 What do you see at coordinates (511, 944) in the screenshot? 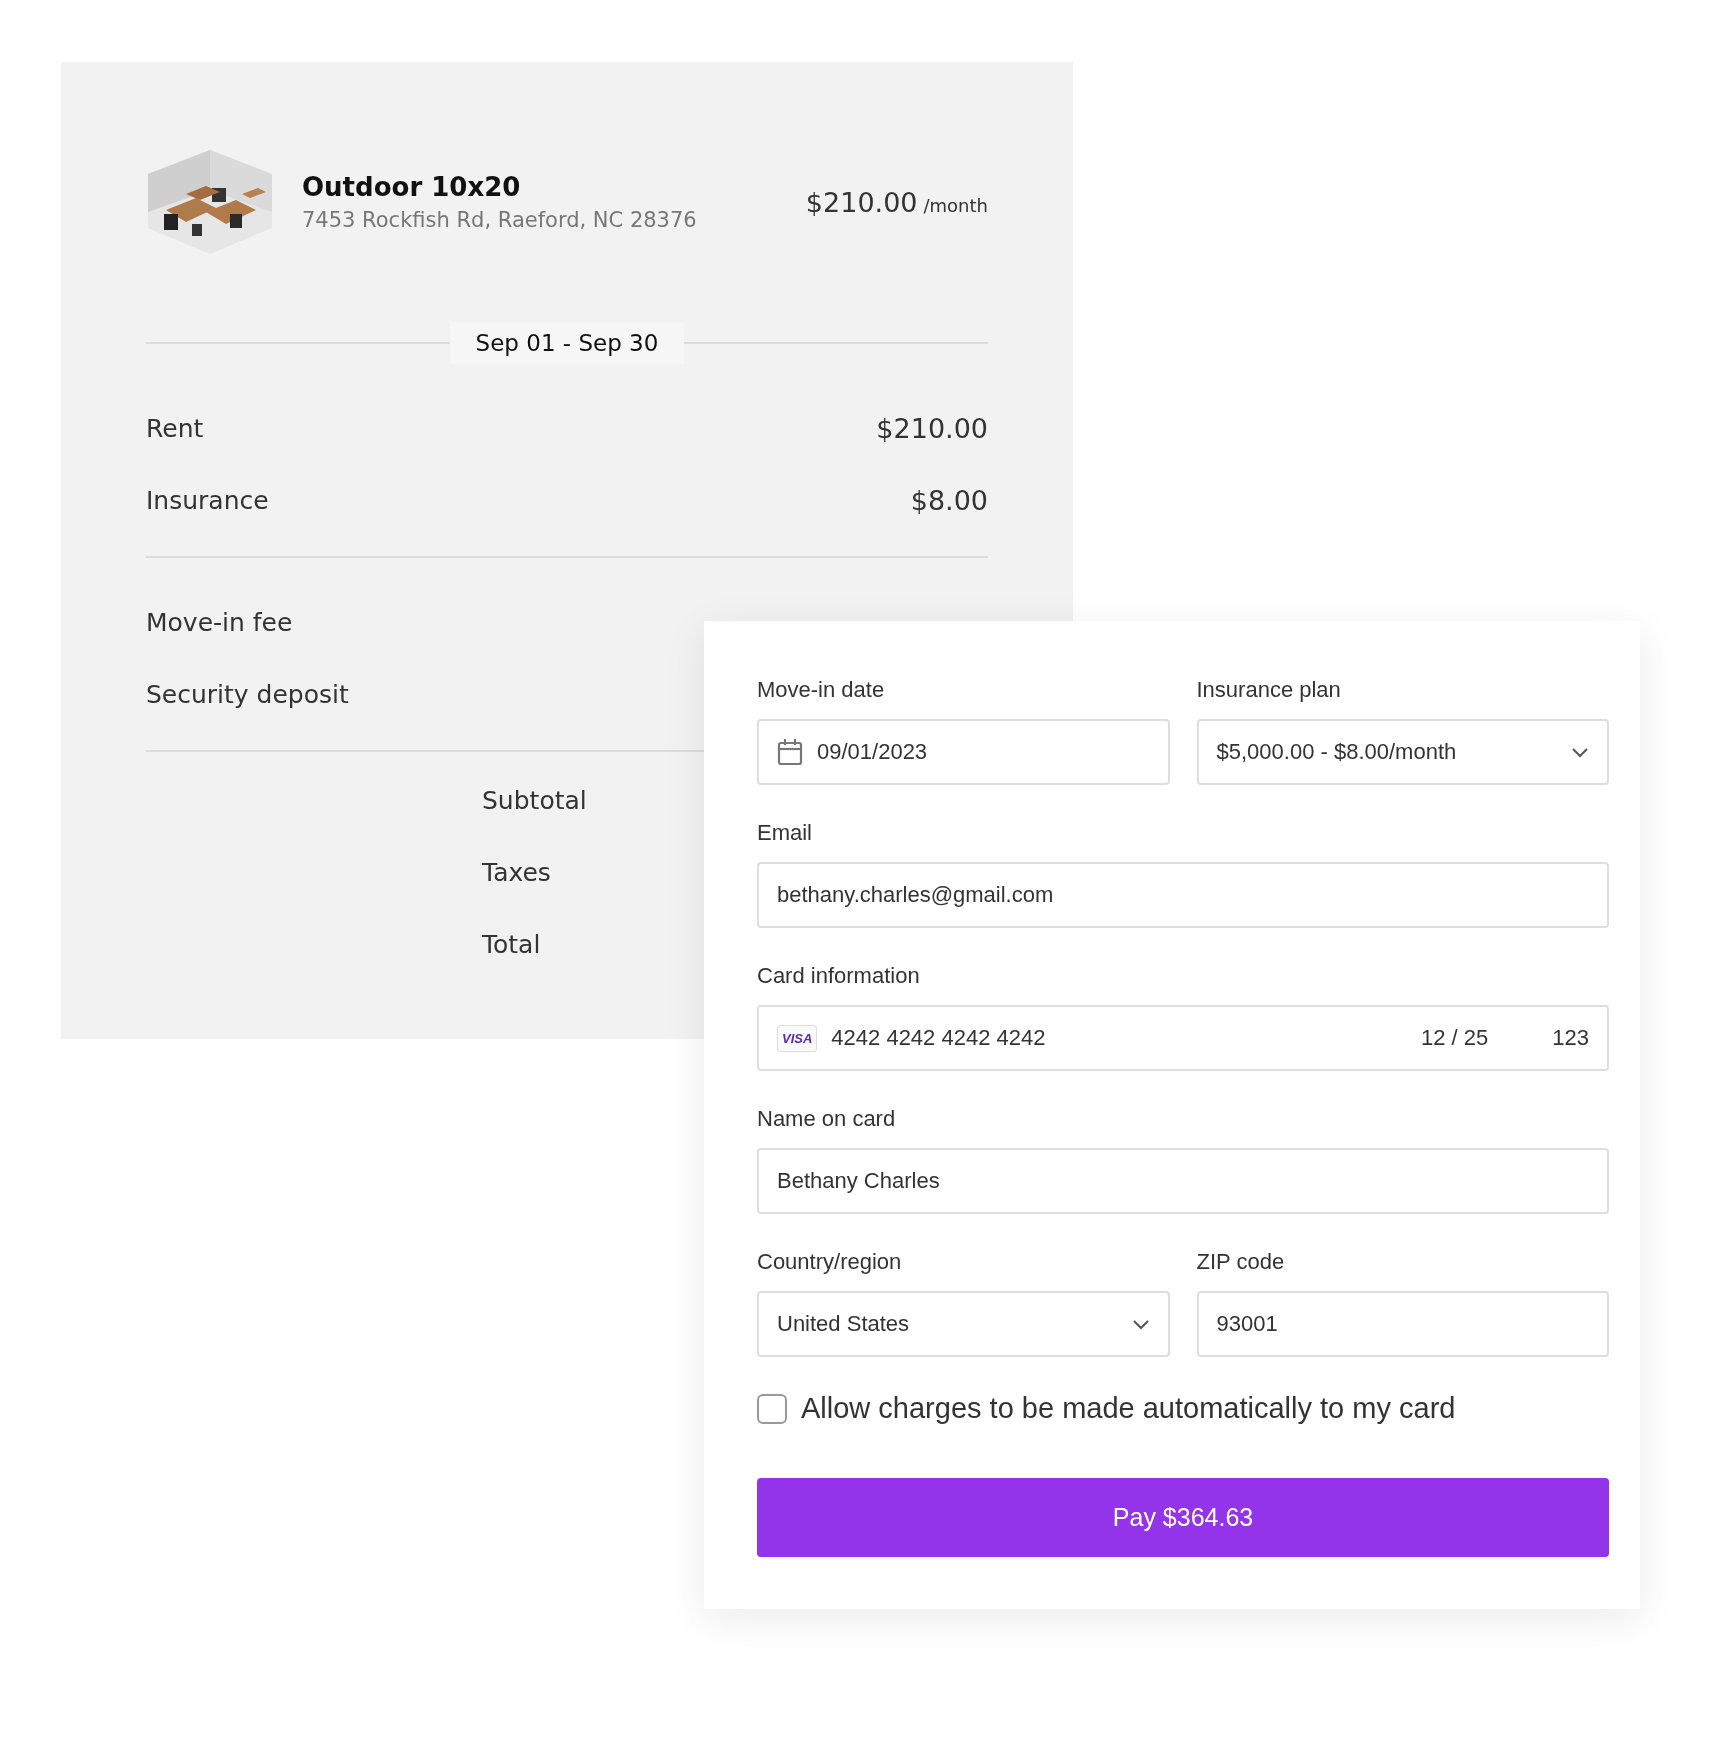
I see `summary-label: Total` at bounding box center [511, 944].